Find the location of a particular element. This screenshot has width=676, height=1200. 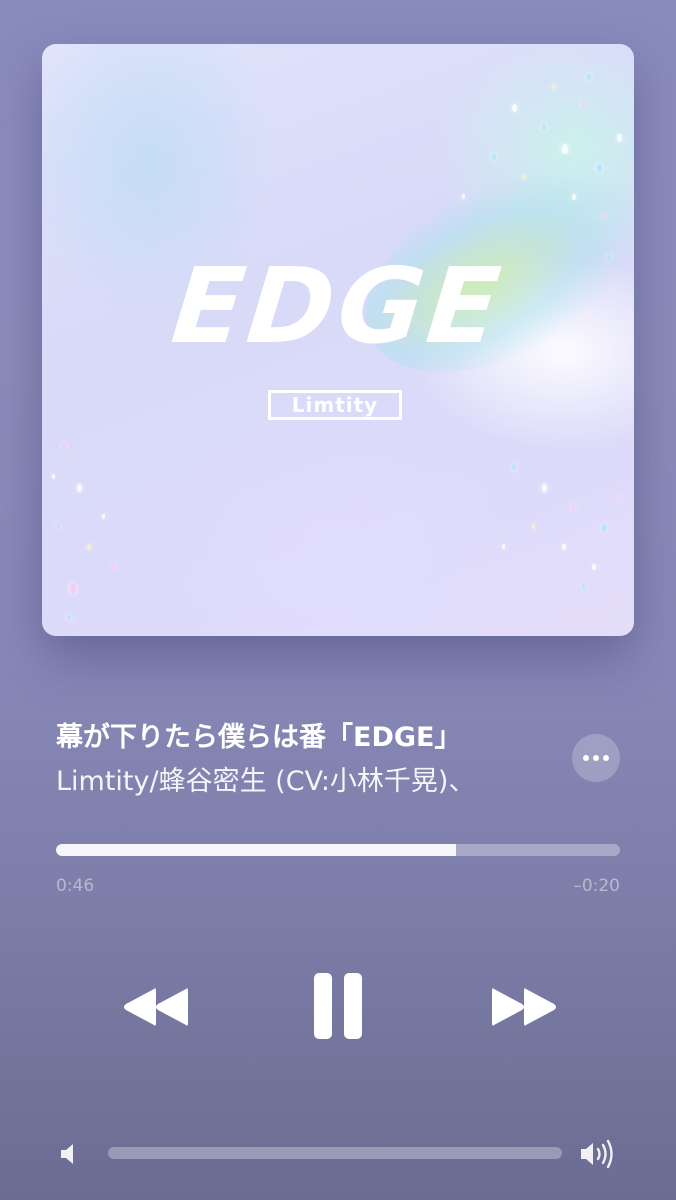

playback-progress-slider is located at coordinates (338, 850).